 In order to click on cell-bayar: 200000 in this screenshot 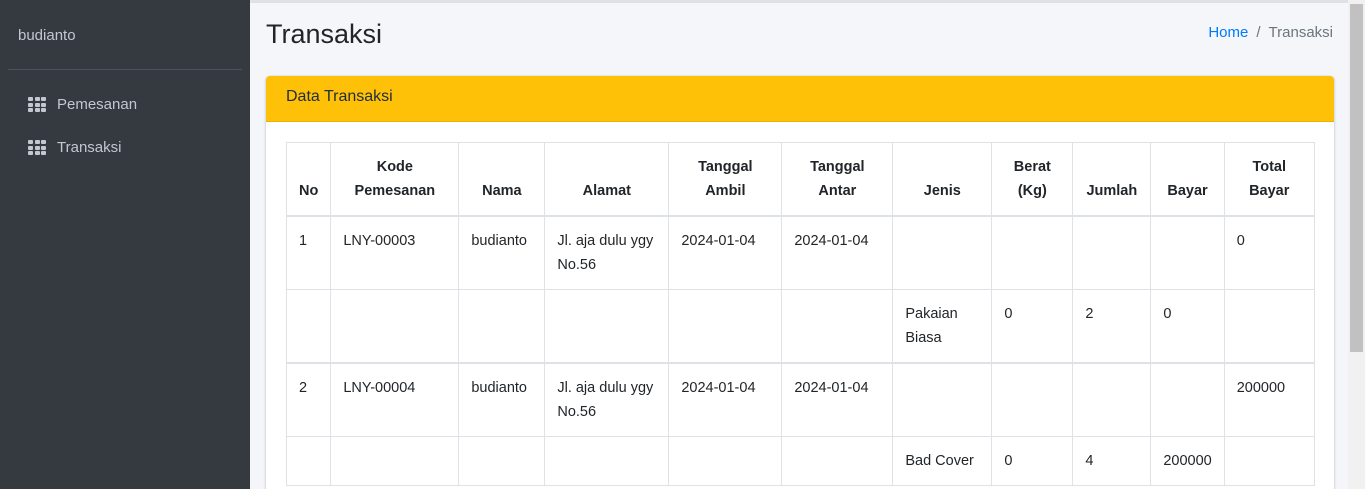, I will do `click(1187, 461)`.